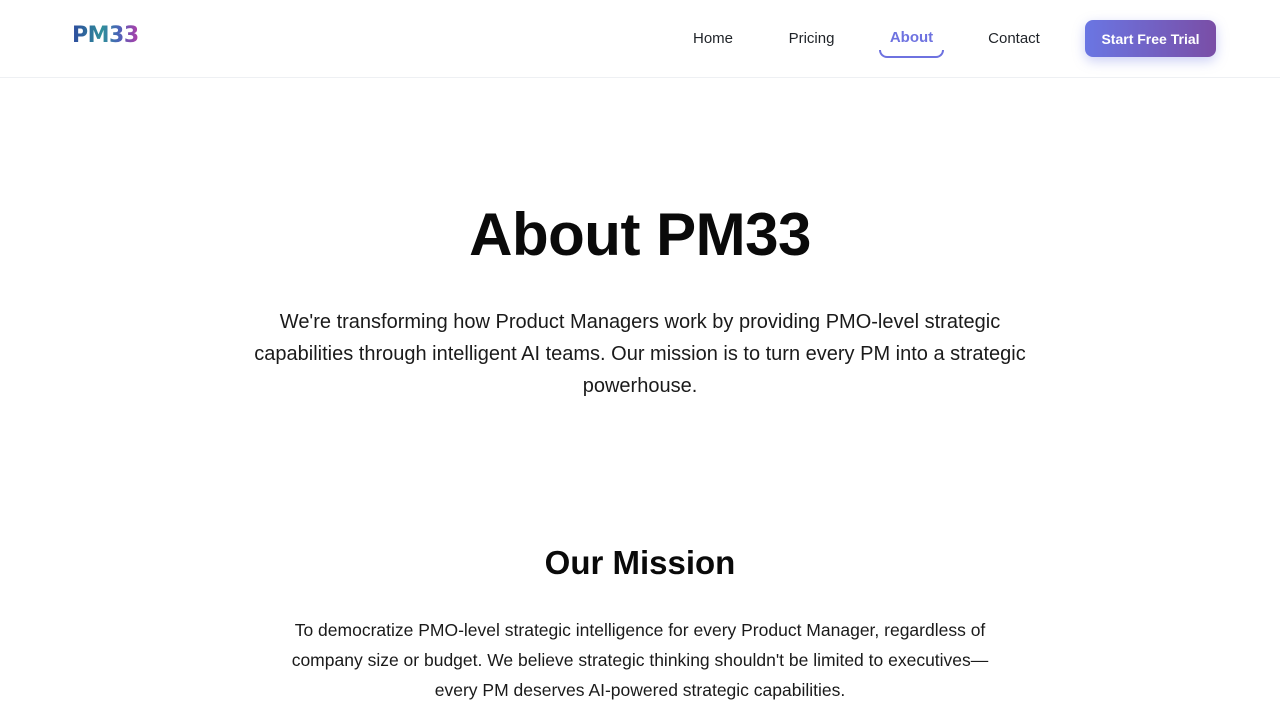  I want to click on nav-about-link: About, so click(911, 39).